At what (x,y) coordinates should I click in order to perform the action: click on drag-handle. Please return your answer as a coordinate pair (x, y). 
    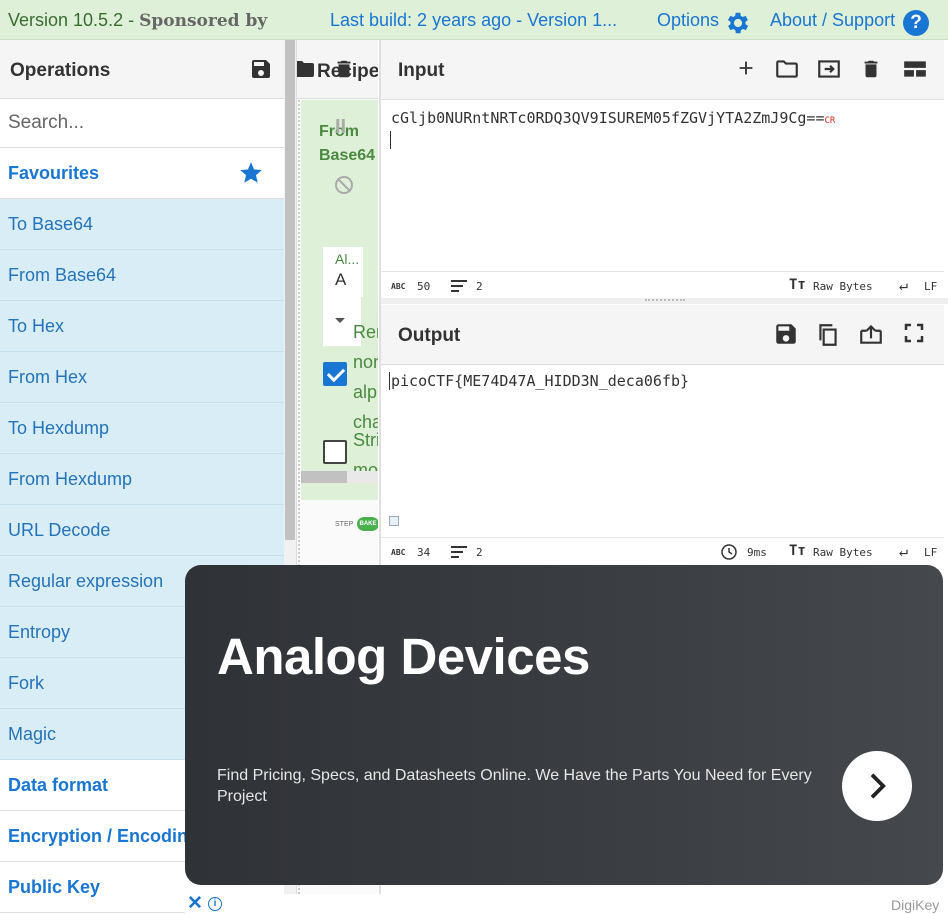
    Looking at the image, I should click on (665, 300).